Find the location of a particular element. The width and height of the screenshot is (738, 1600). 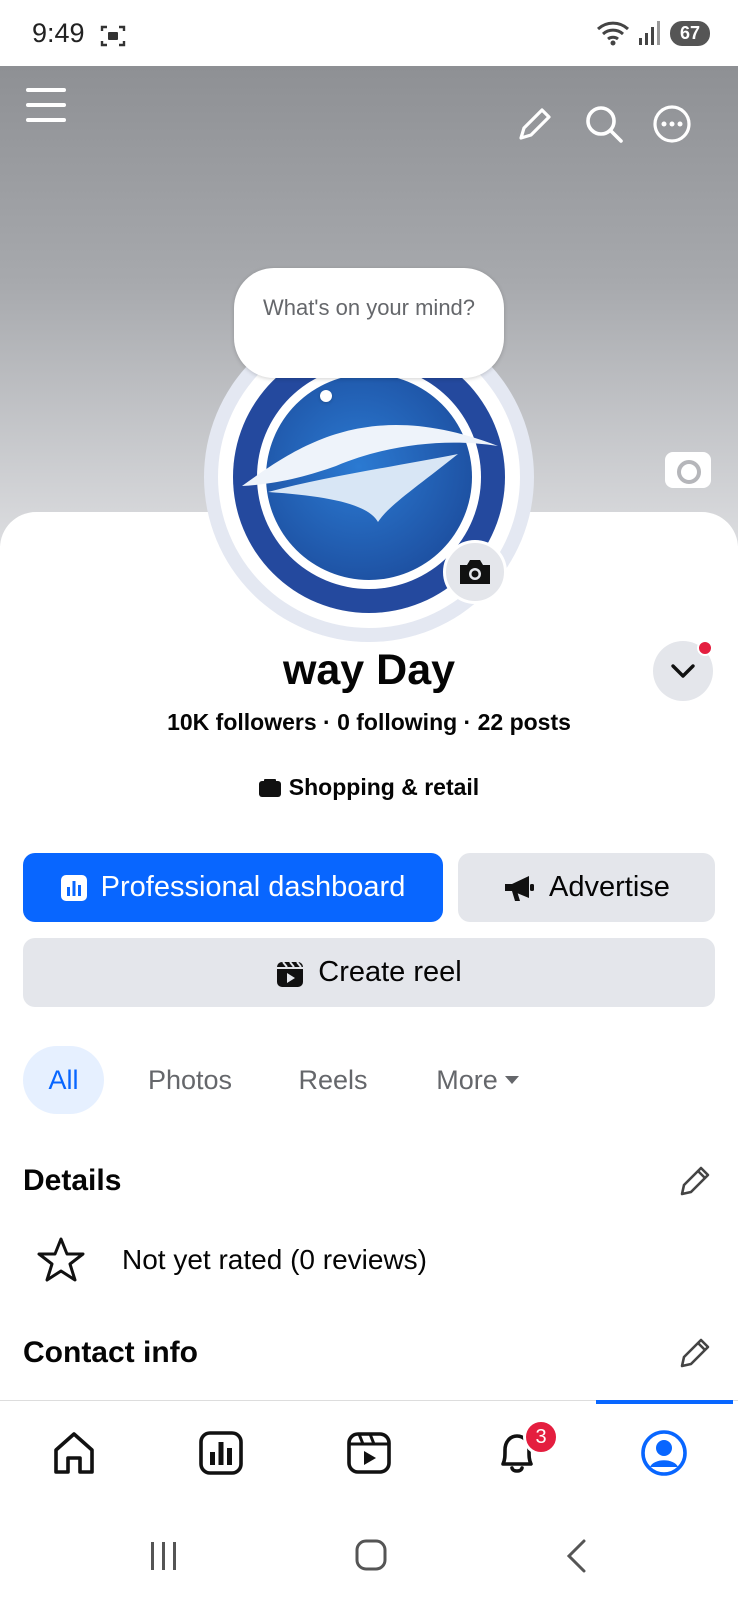

advertise-button: Advertise is located at coordinates (586, 887).